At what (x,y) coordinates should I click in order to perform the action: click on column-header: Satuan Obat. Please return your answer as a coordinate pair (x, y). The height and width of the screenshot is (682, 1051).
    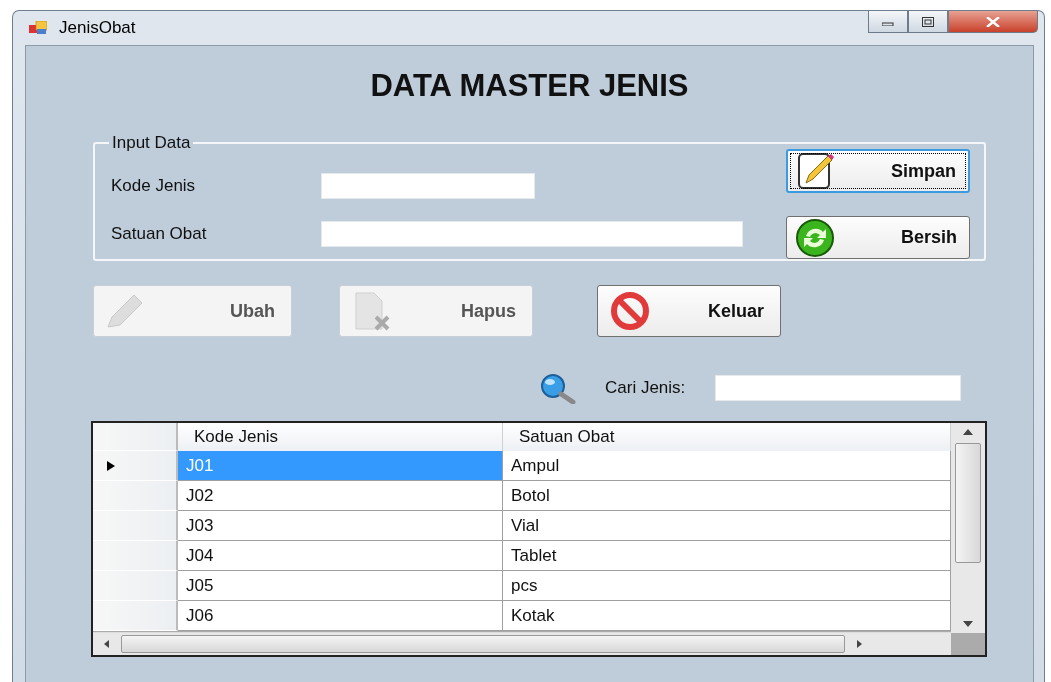
    Looking at the image, I should click on (727, 437).